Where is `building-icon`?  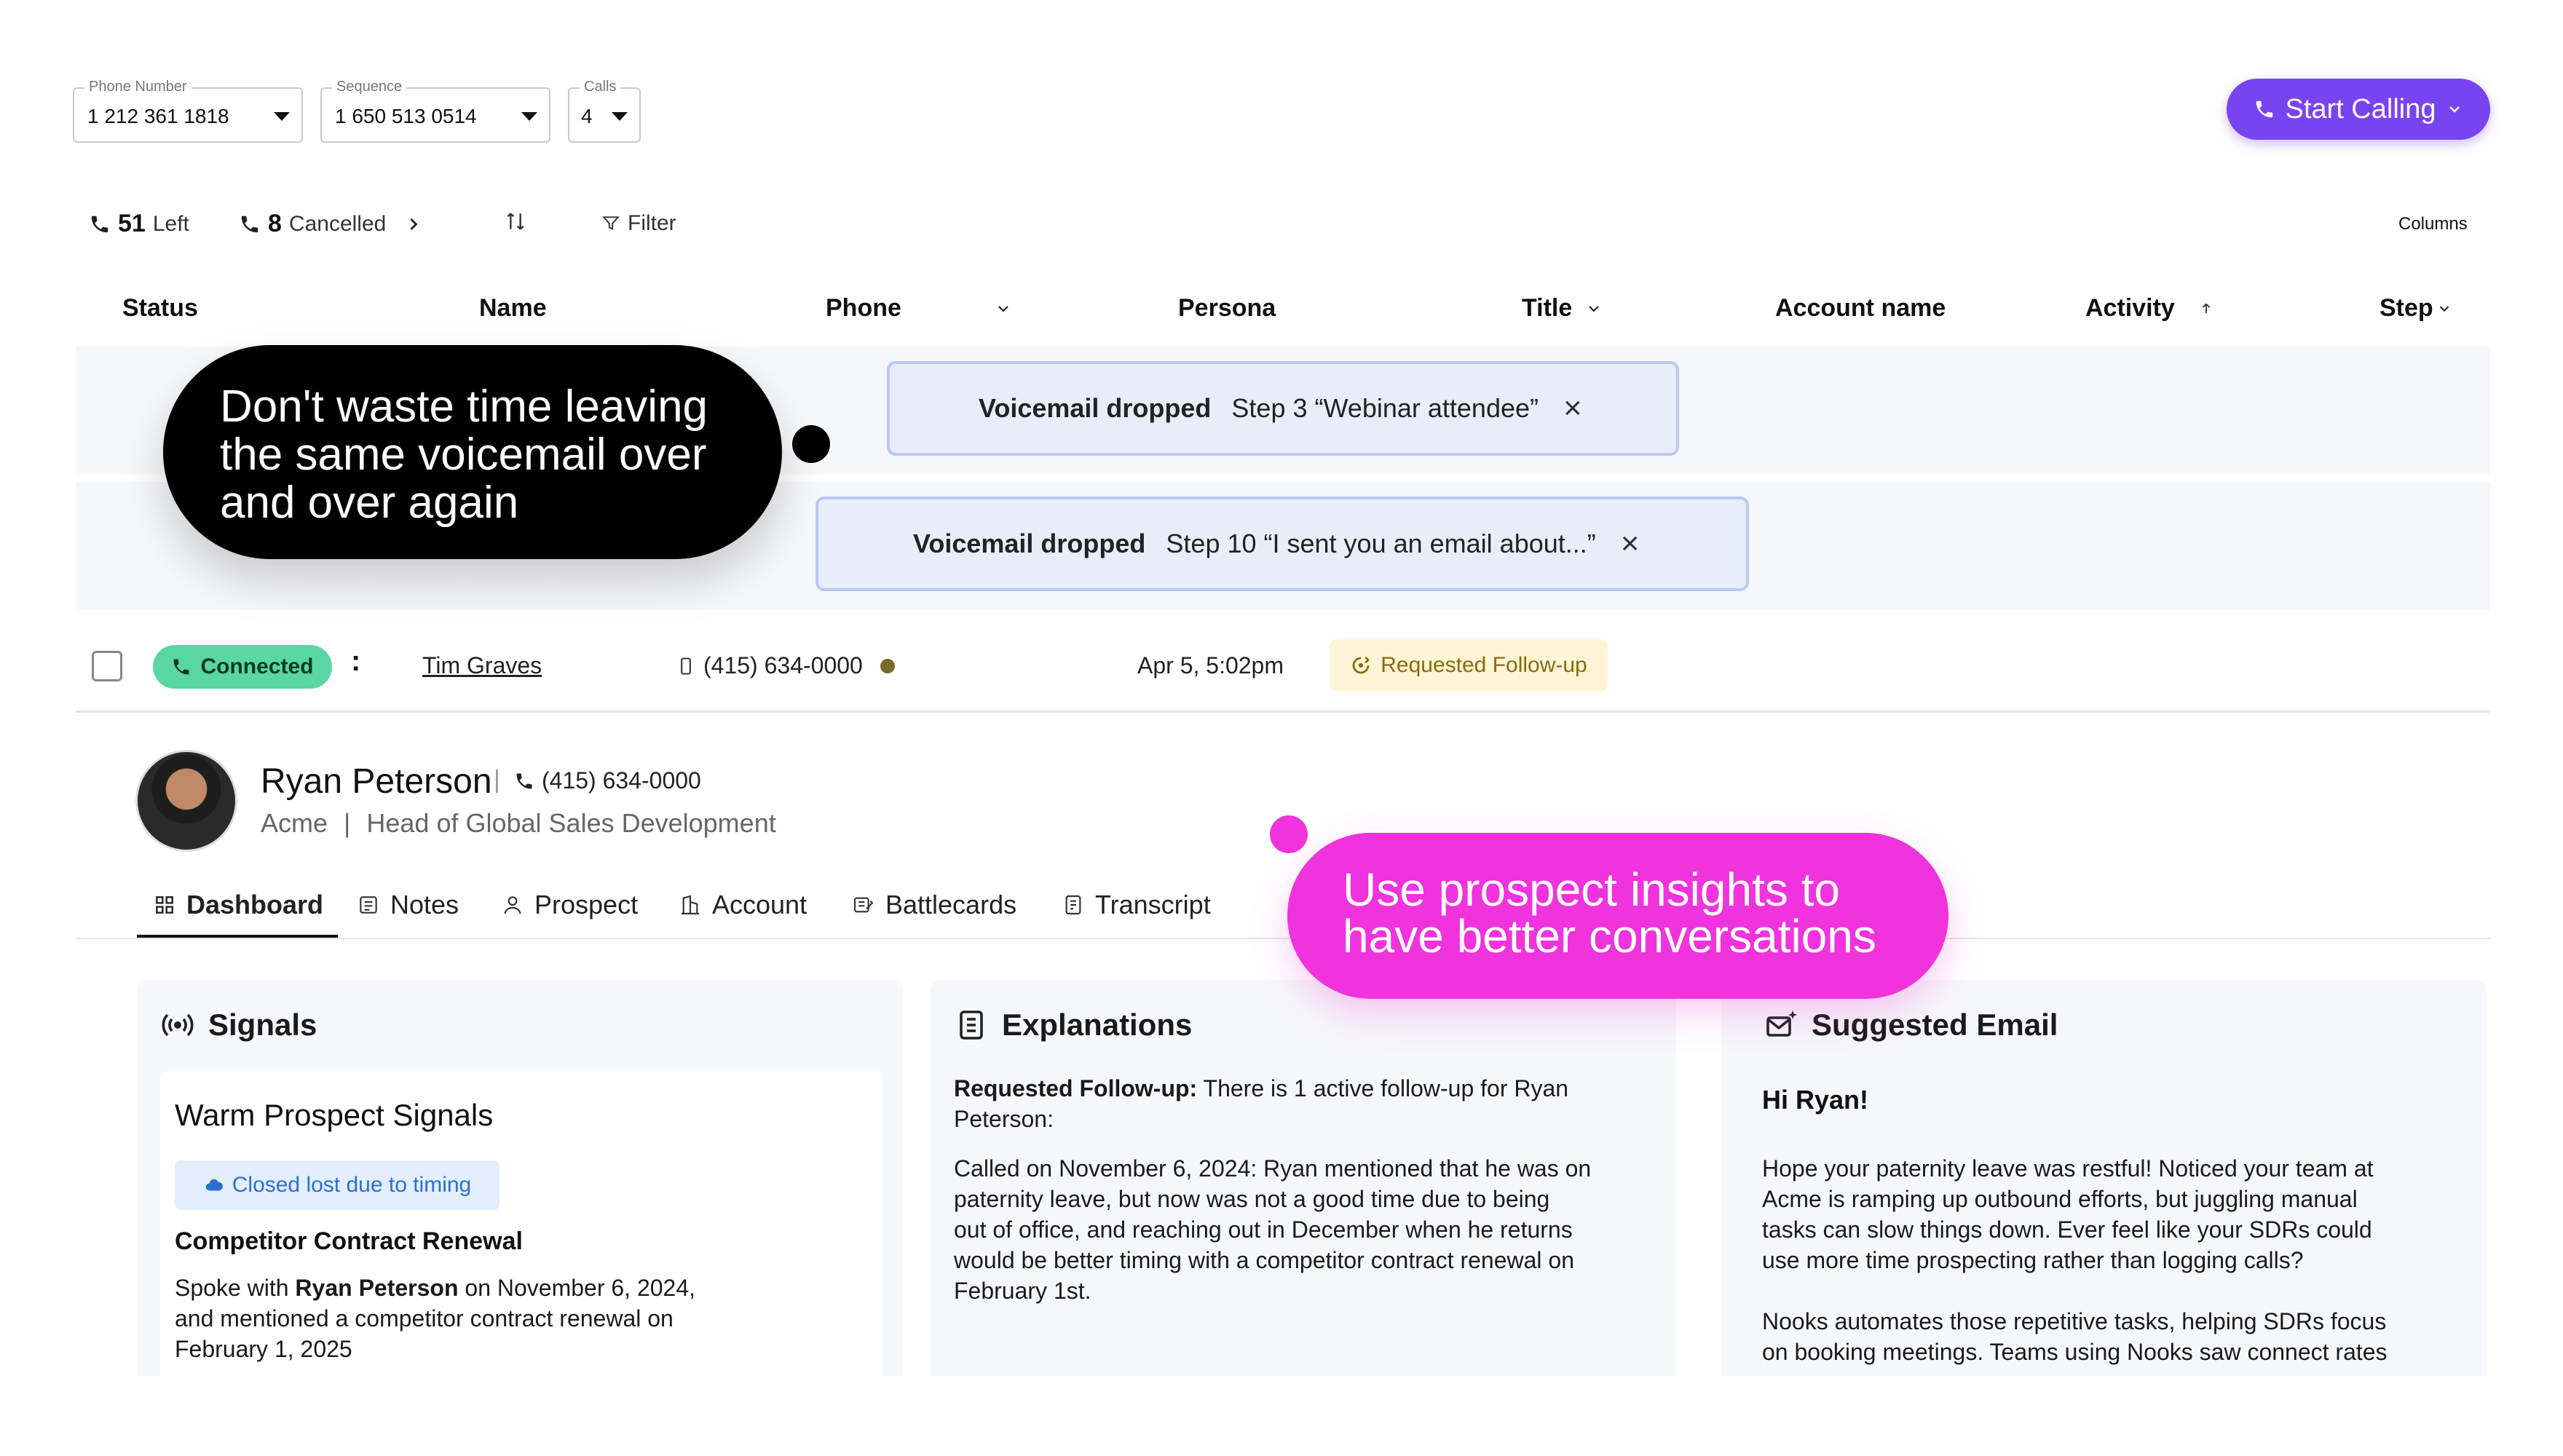
building-icon is located at coordinates (690, 905).